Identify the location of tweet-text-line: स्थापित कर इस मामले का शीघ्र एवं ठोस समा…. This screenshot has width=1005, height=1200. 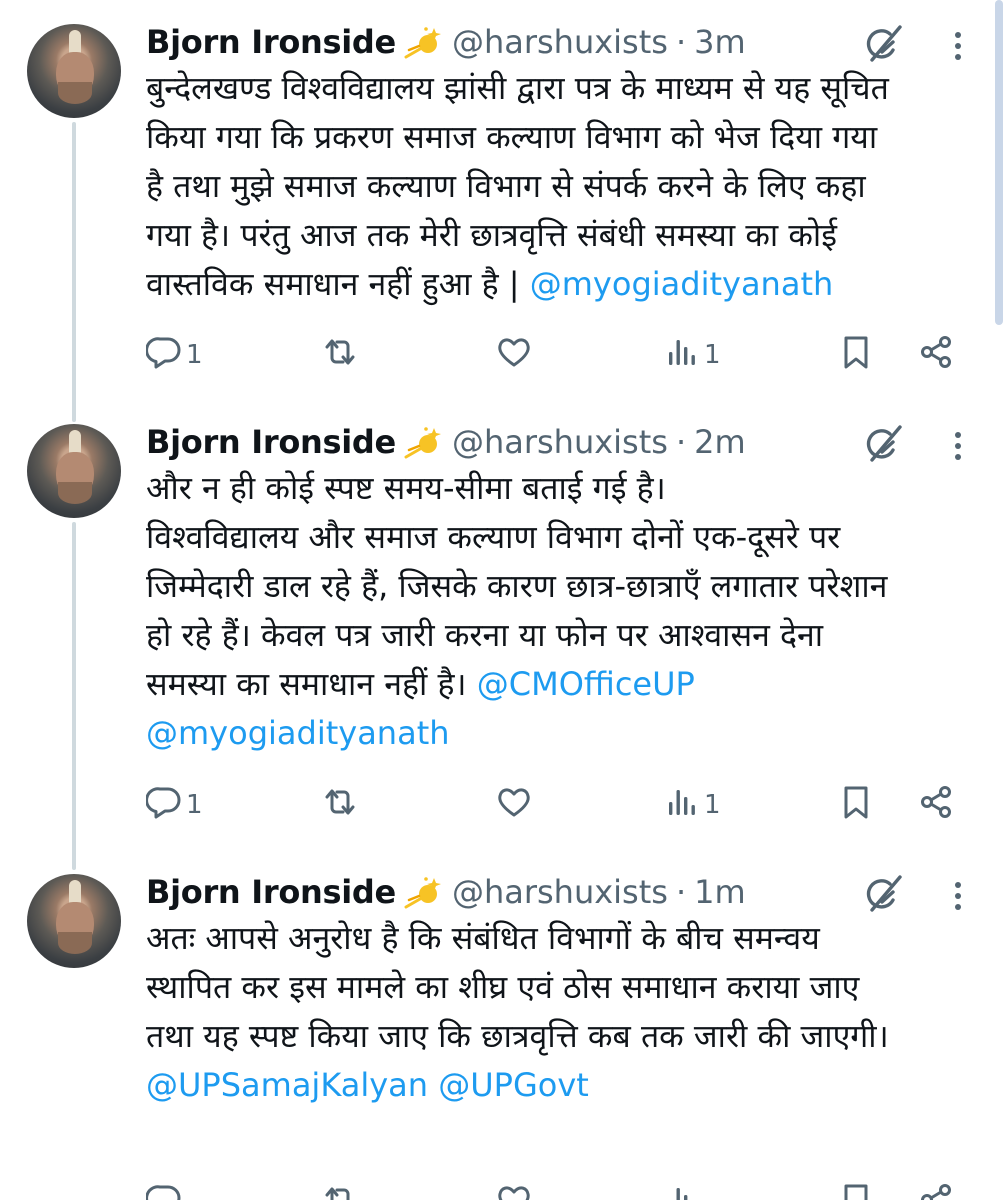
(571, 987).